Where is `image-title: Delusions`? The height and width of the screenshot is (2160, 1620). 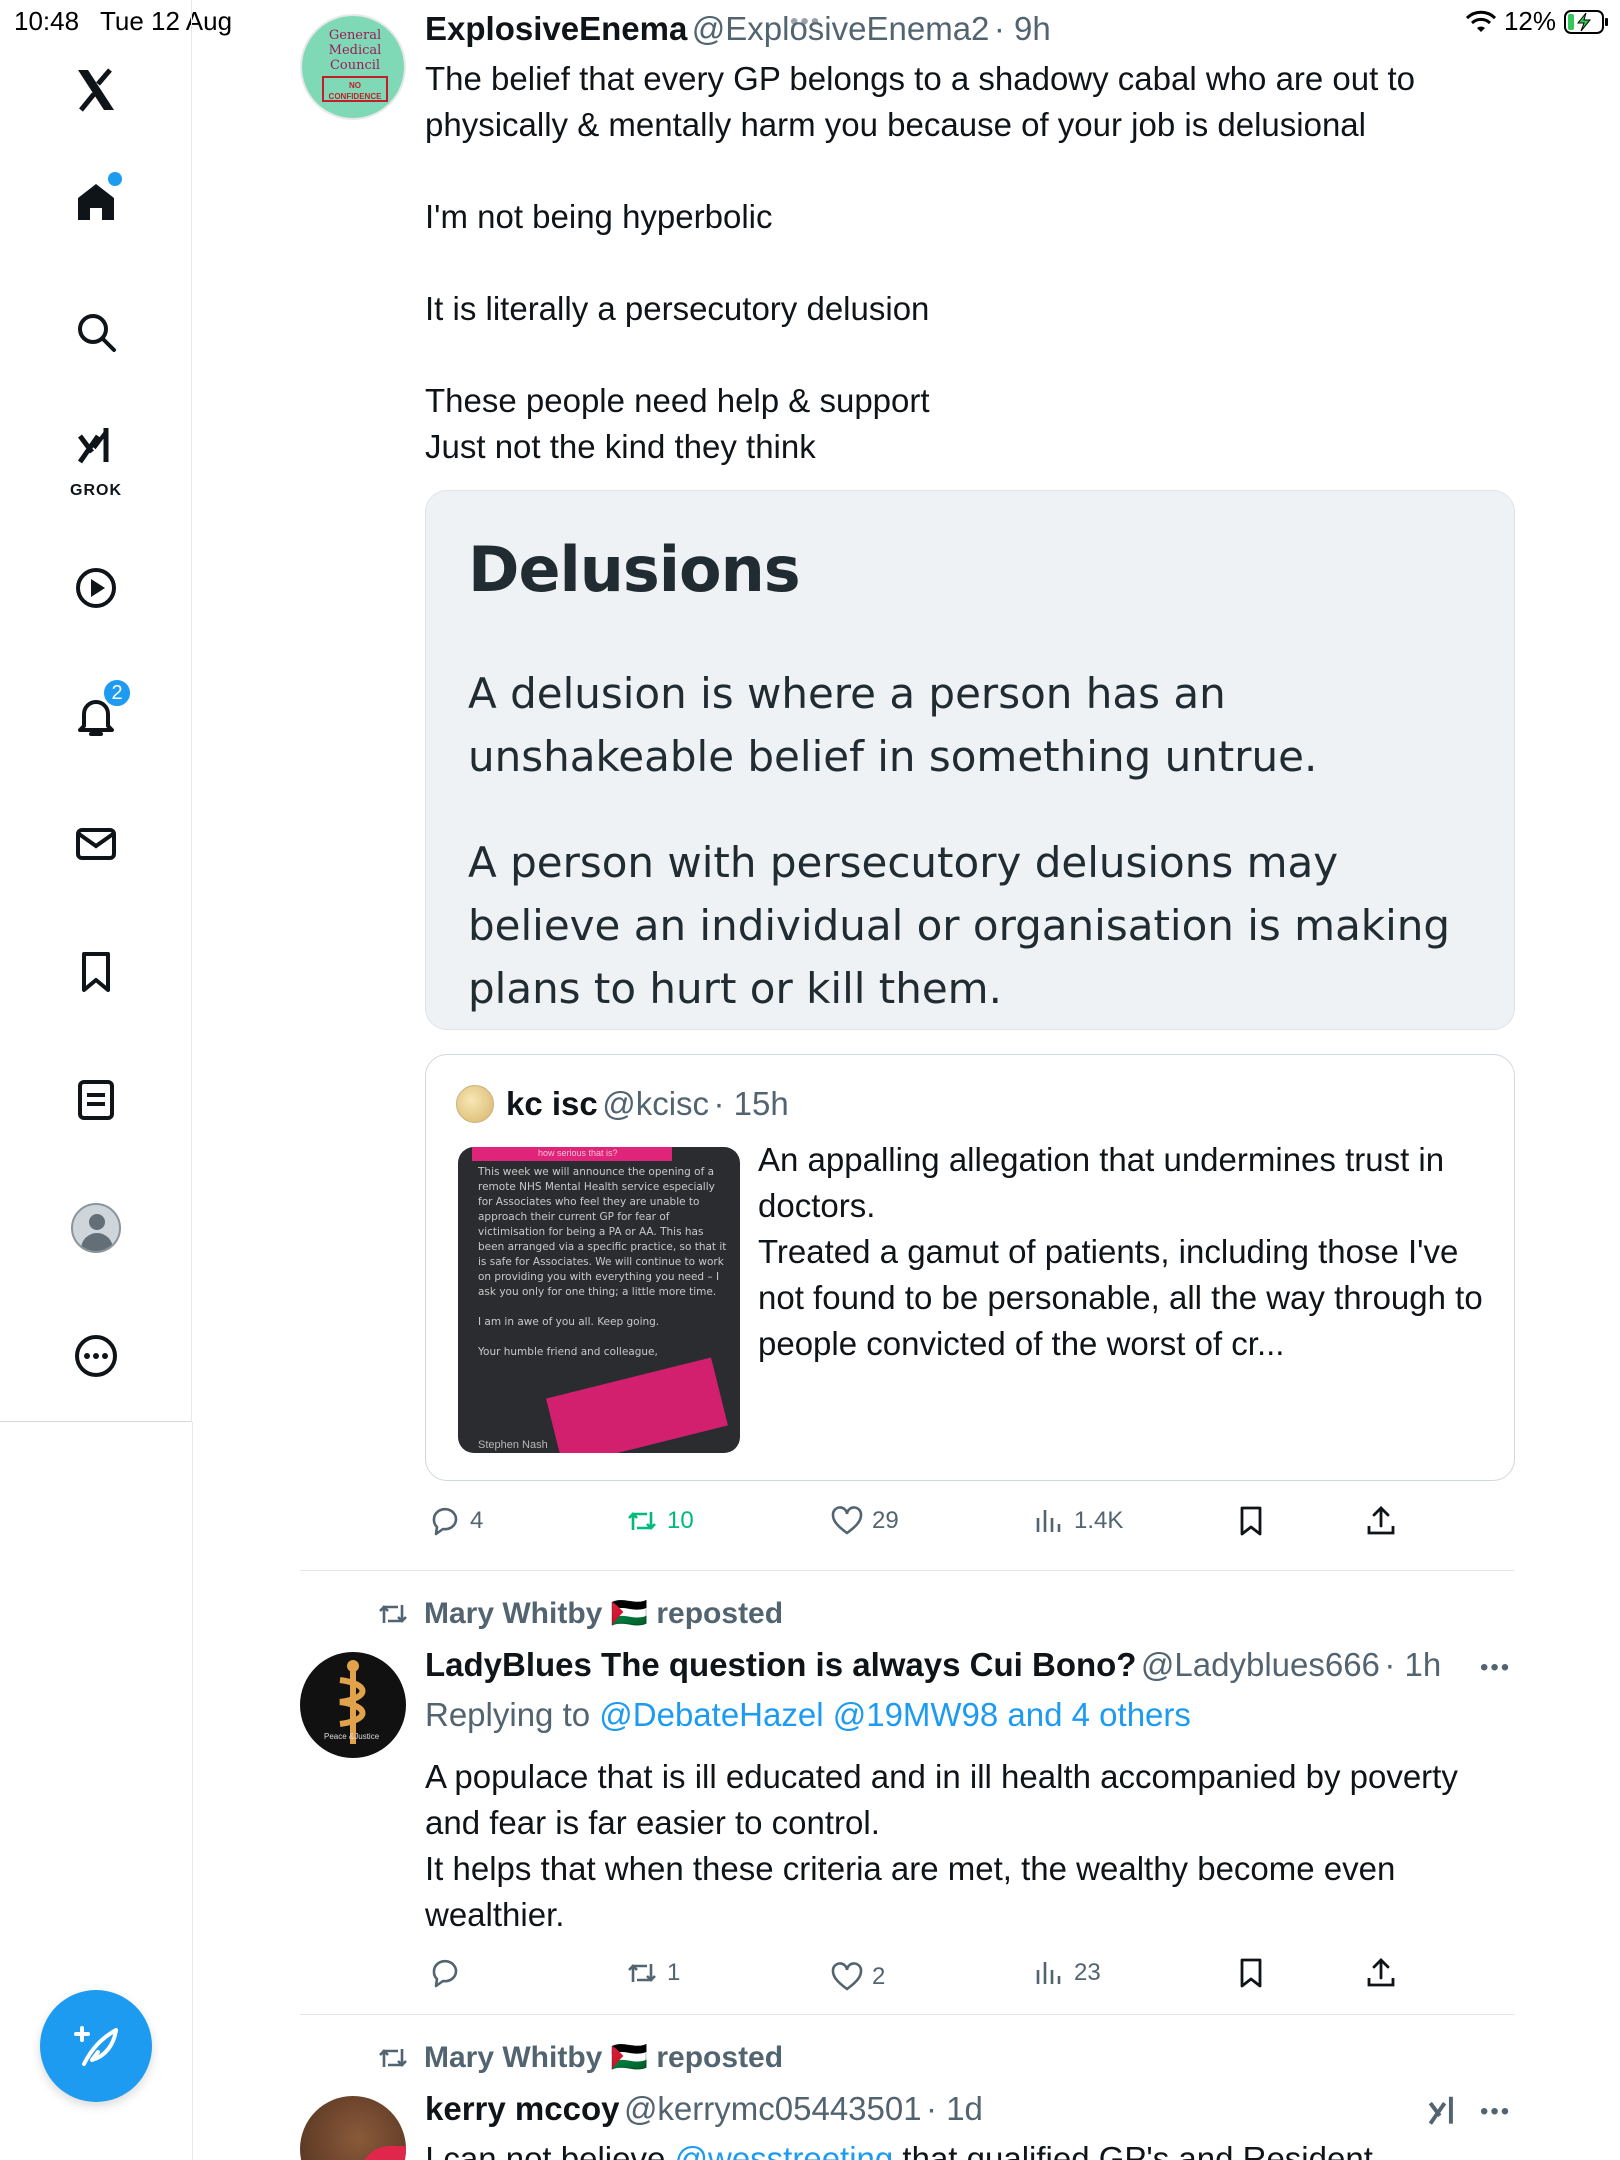 image-title: Delusions is located at coordinates (634, 569).